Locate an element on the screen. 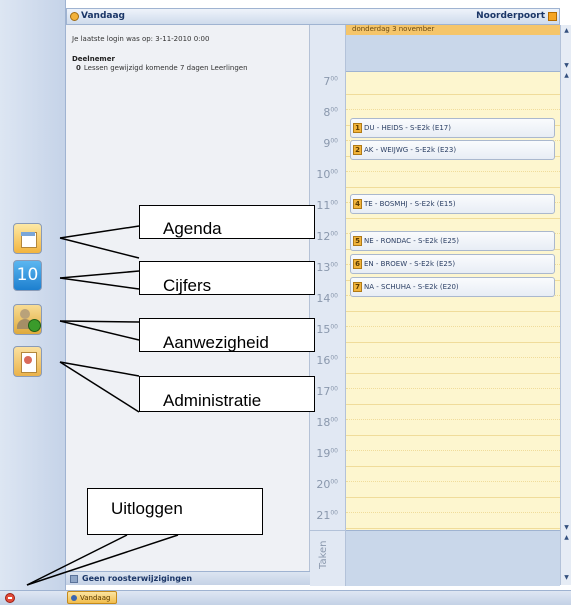  vandaag-task-button: Vandaag is located at coordinates (92, 597).